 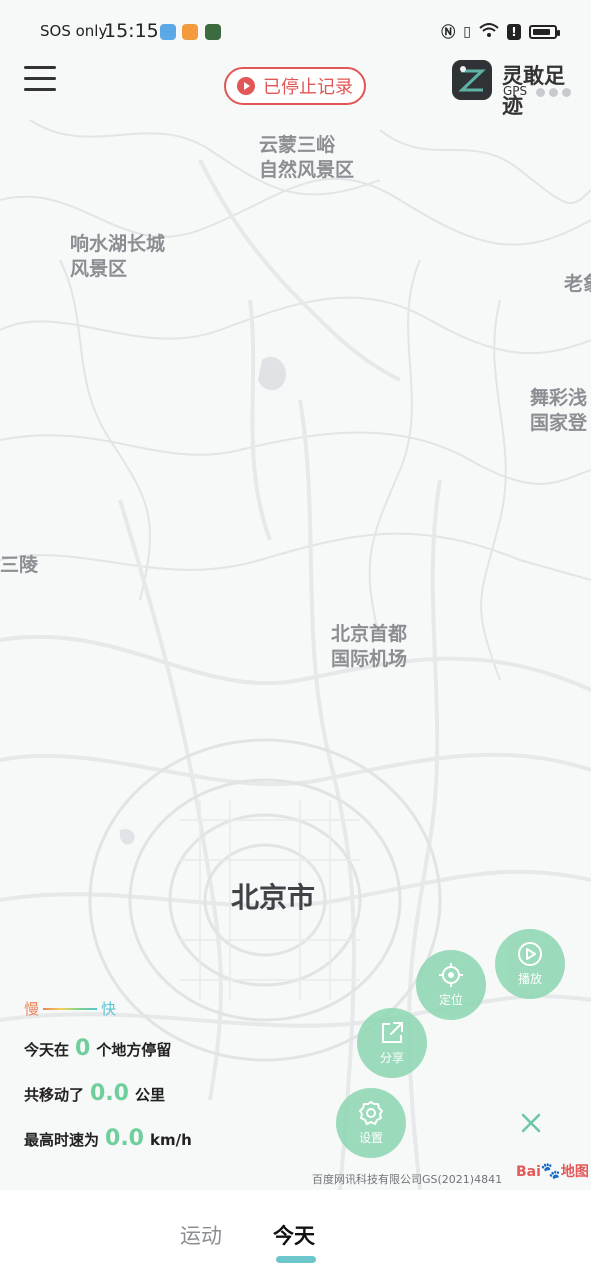 What do you see at coordinates (559, 410) in the screenshot?
I see `map-place-label: 舞彩浅 国家登` at bounding box center [559, 410].